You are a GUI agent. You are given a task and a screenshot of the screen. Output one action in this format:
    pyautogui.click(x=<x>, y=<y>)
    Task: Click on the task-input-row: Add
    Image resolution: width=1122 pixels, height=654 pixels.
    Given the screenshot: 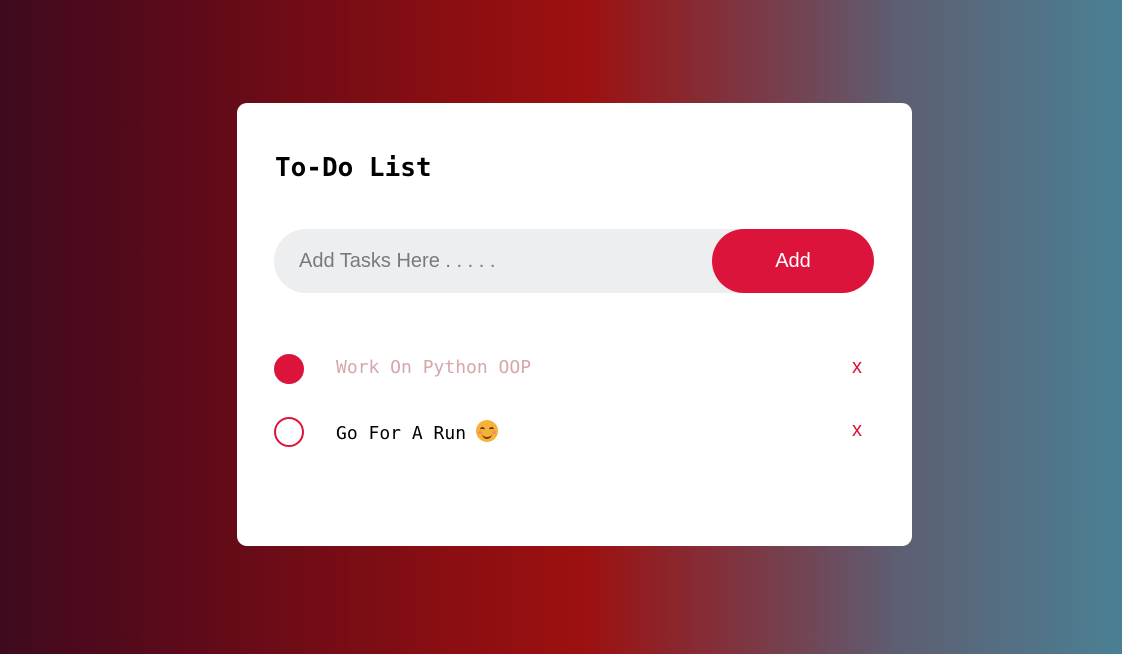 What is the action you would take?
    pyautogui.click(x=574, y=261)
    